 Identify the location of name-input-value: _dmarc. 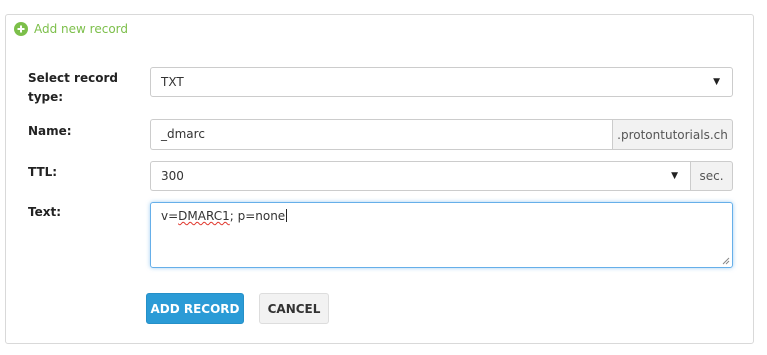
(183, 134).